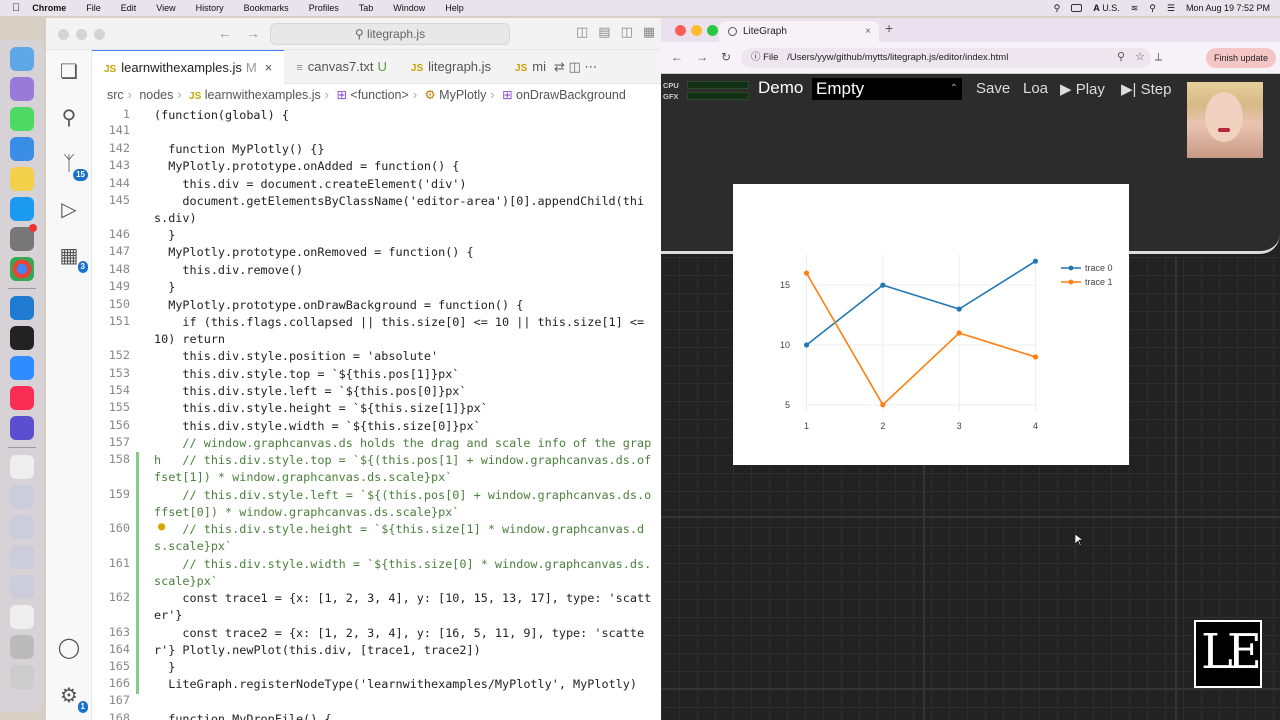 This screenshot has width=1280, height=720. What do you see at coordinates (1035, 88) in the screenshot?
I see `load-button: Loa` at bounding box center [1035, 88].